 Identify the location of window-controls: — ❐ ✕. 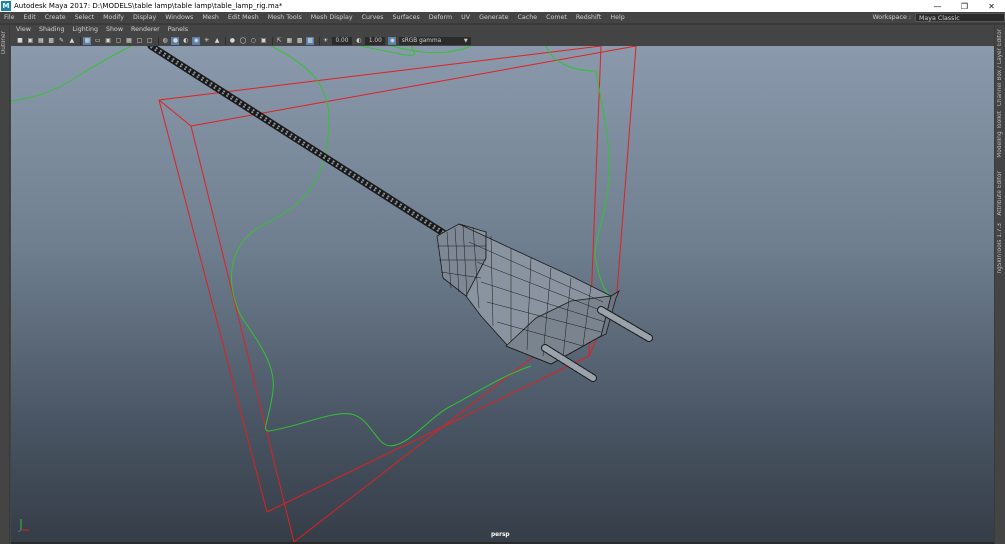
(964, 6).